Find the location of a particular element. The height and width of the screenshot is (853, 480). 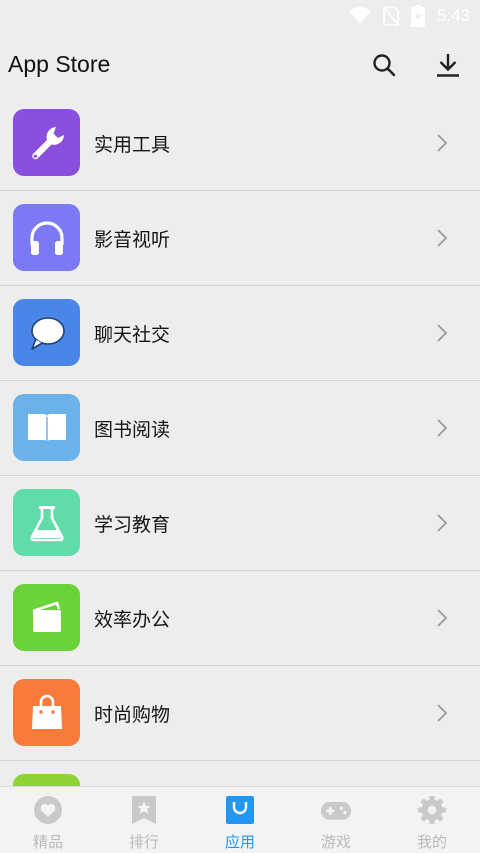

category-item-tools: 实用工具 is located at coordinates (240, 143).